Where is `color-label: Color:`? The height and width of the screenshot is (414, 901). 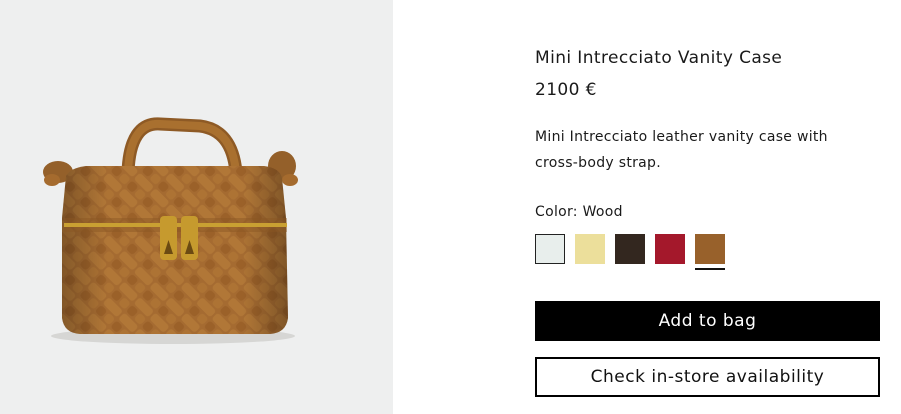
color-label: Color: is located at coordinates (556, 212).